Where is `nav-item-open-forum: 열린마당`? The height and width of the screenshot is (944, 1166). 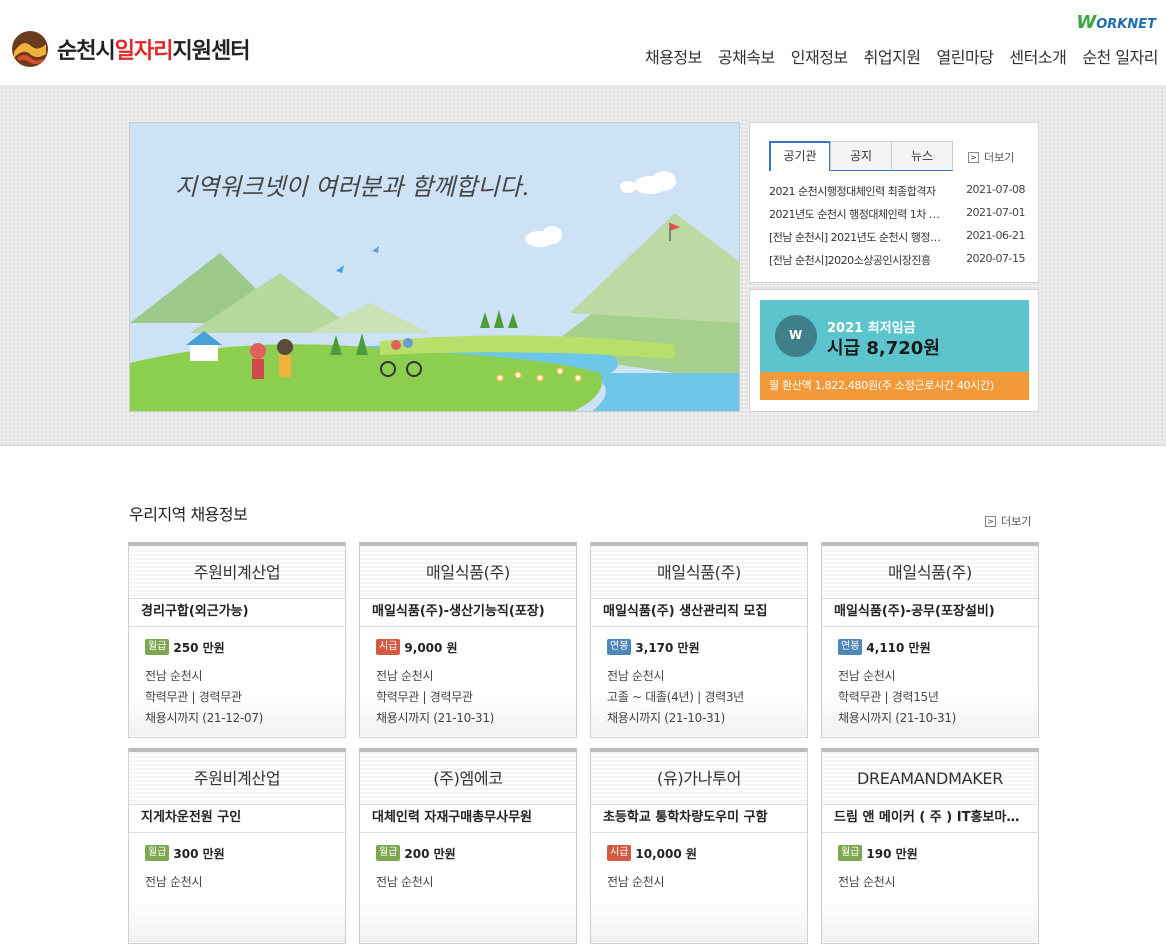
nav-item-open-forum: 열린마당 is located at coordinates (965, 56).